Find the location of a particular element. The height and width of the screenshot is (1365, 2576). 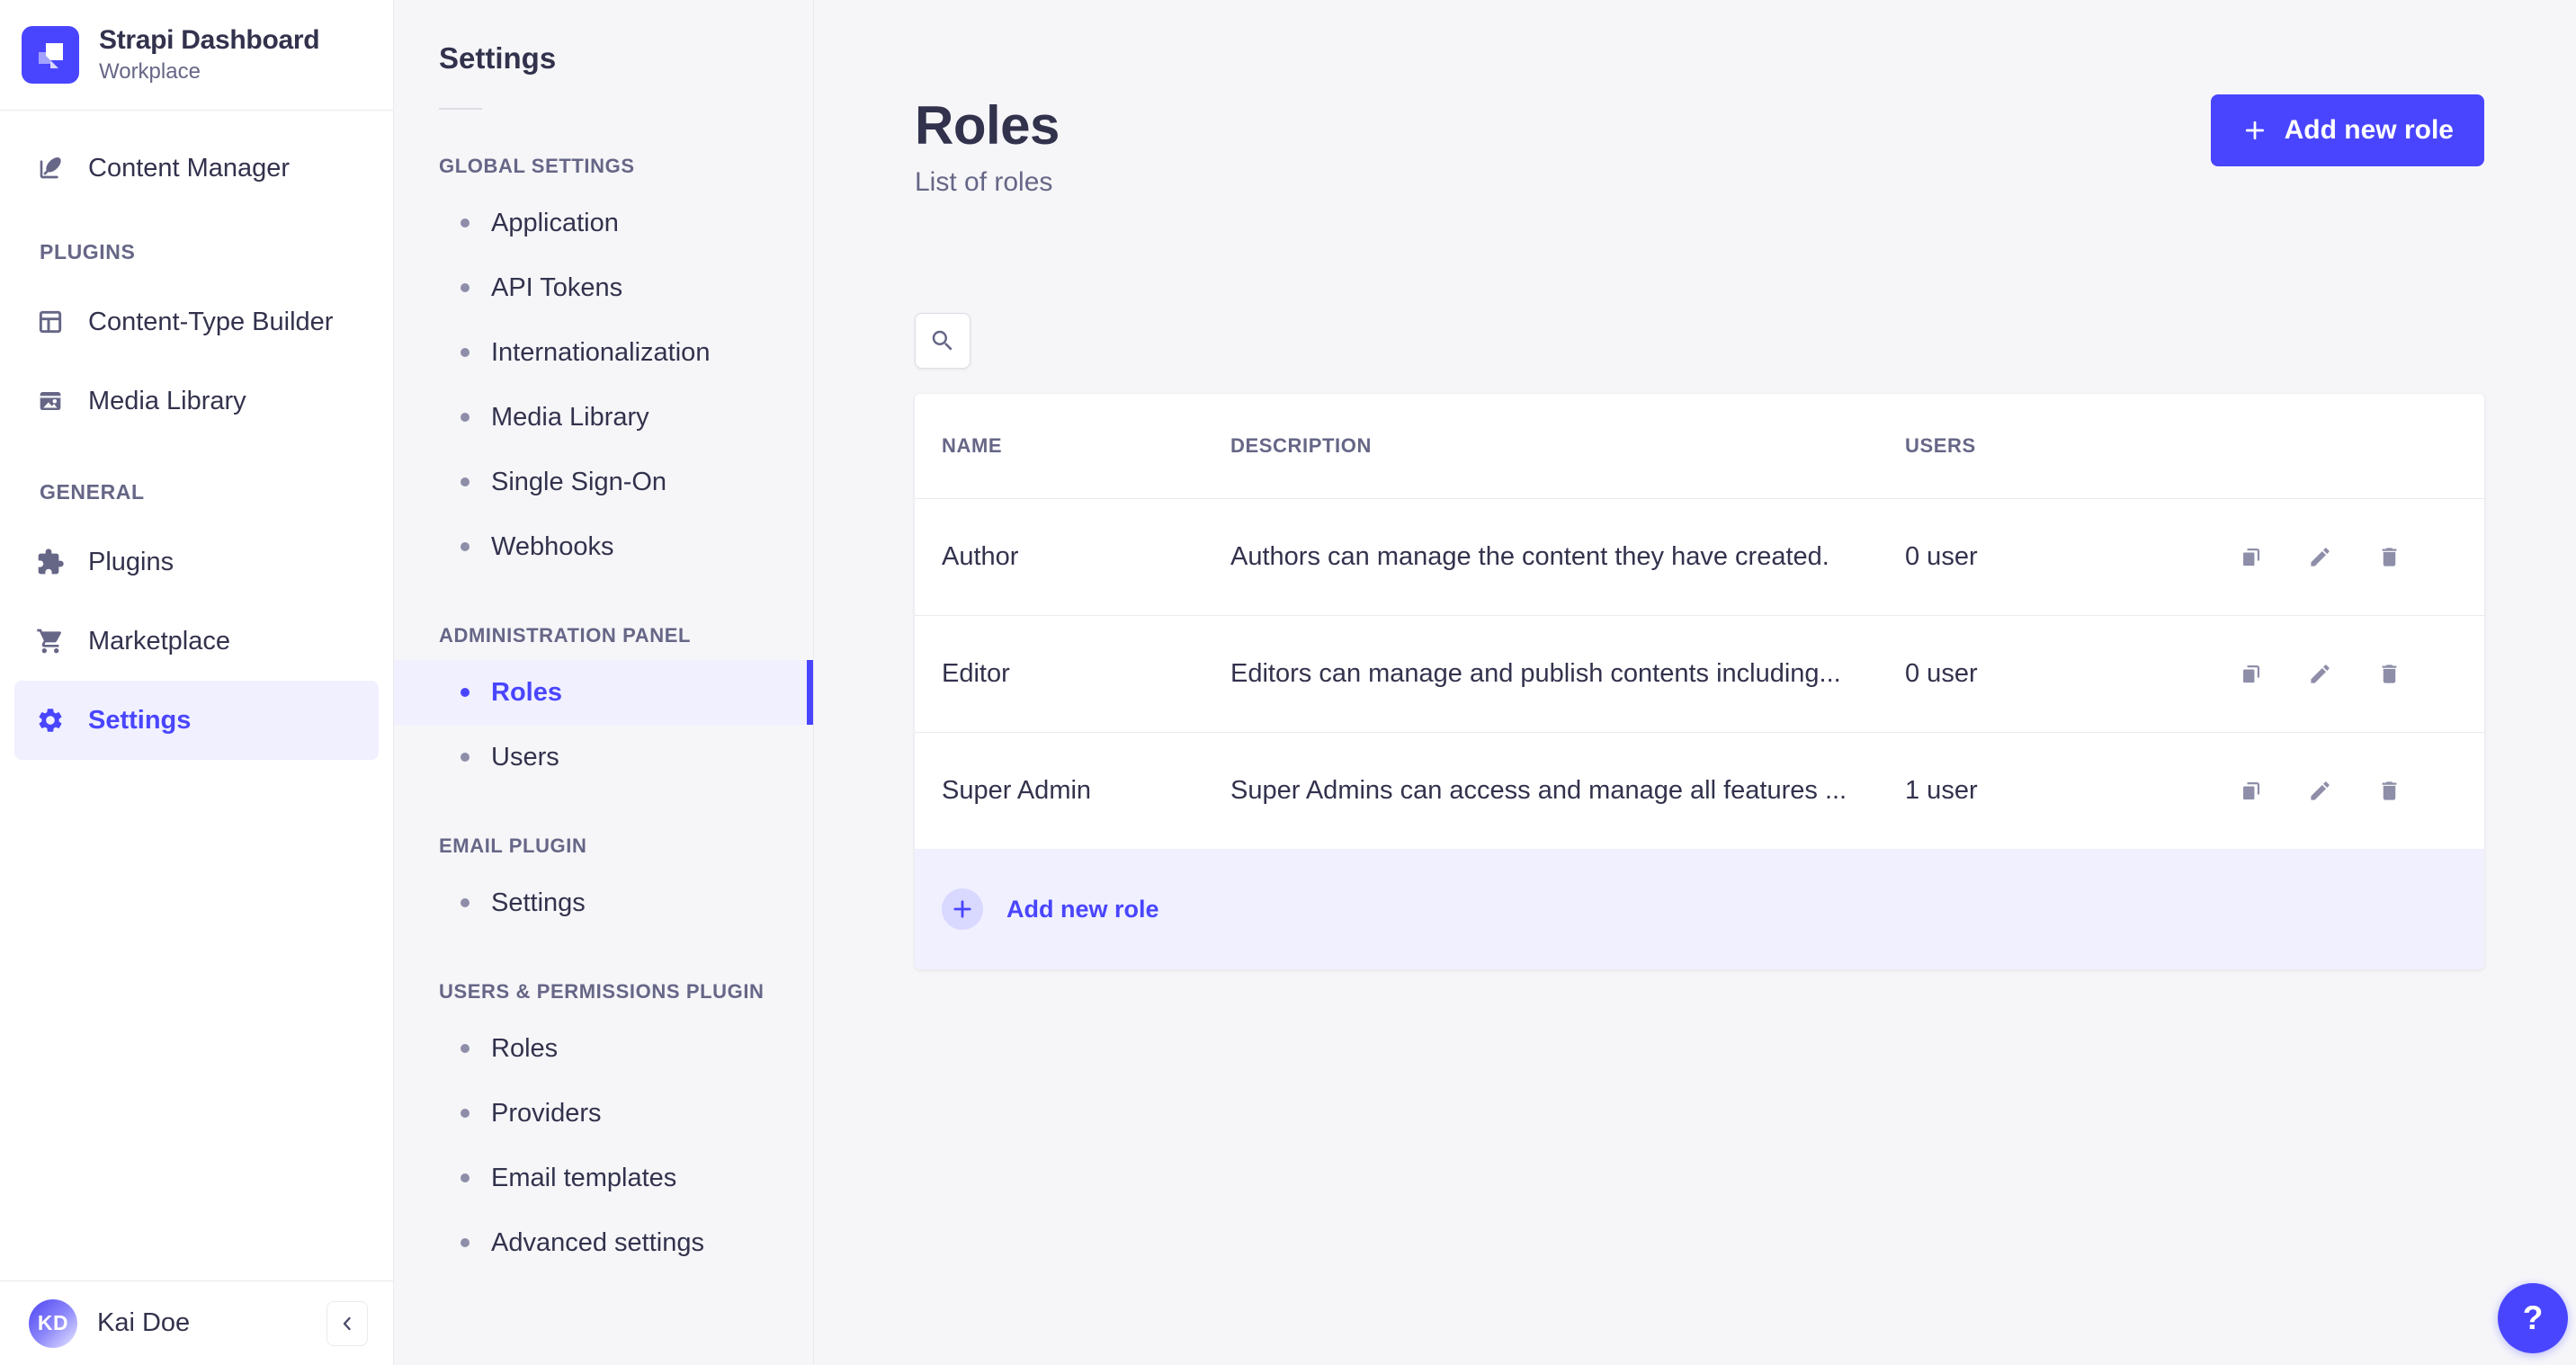

help-button: ? is located at coordinates (2533, 1318).